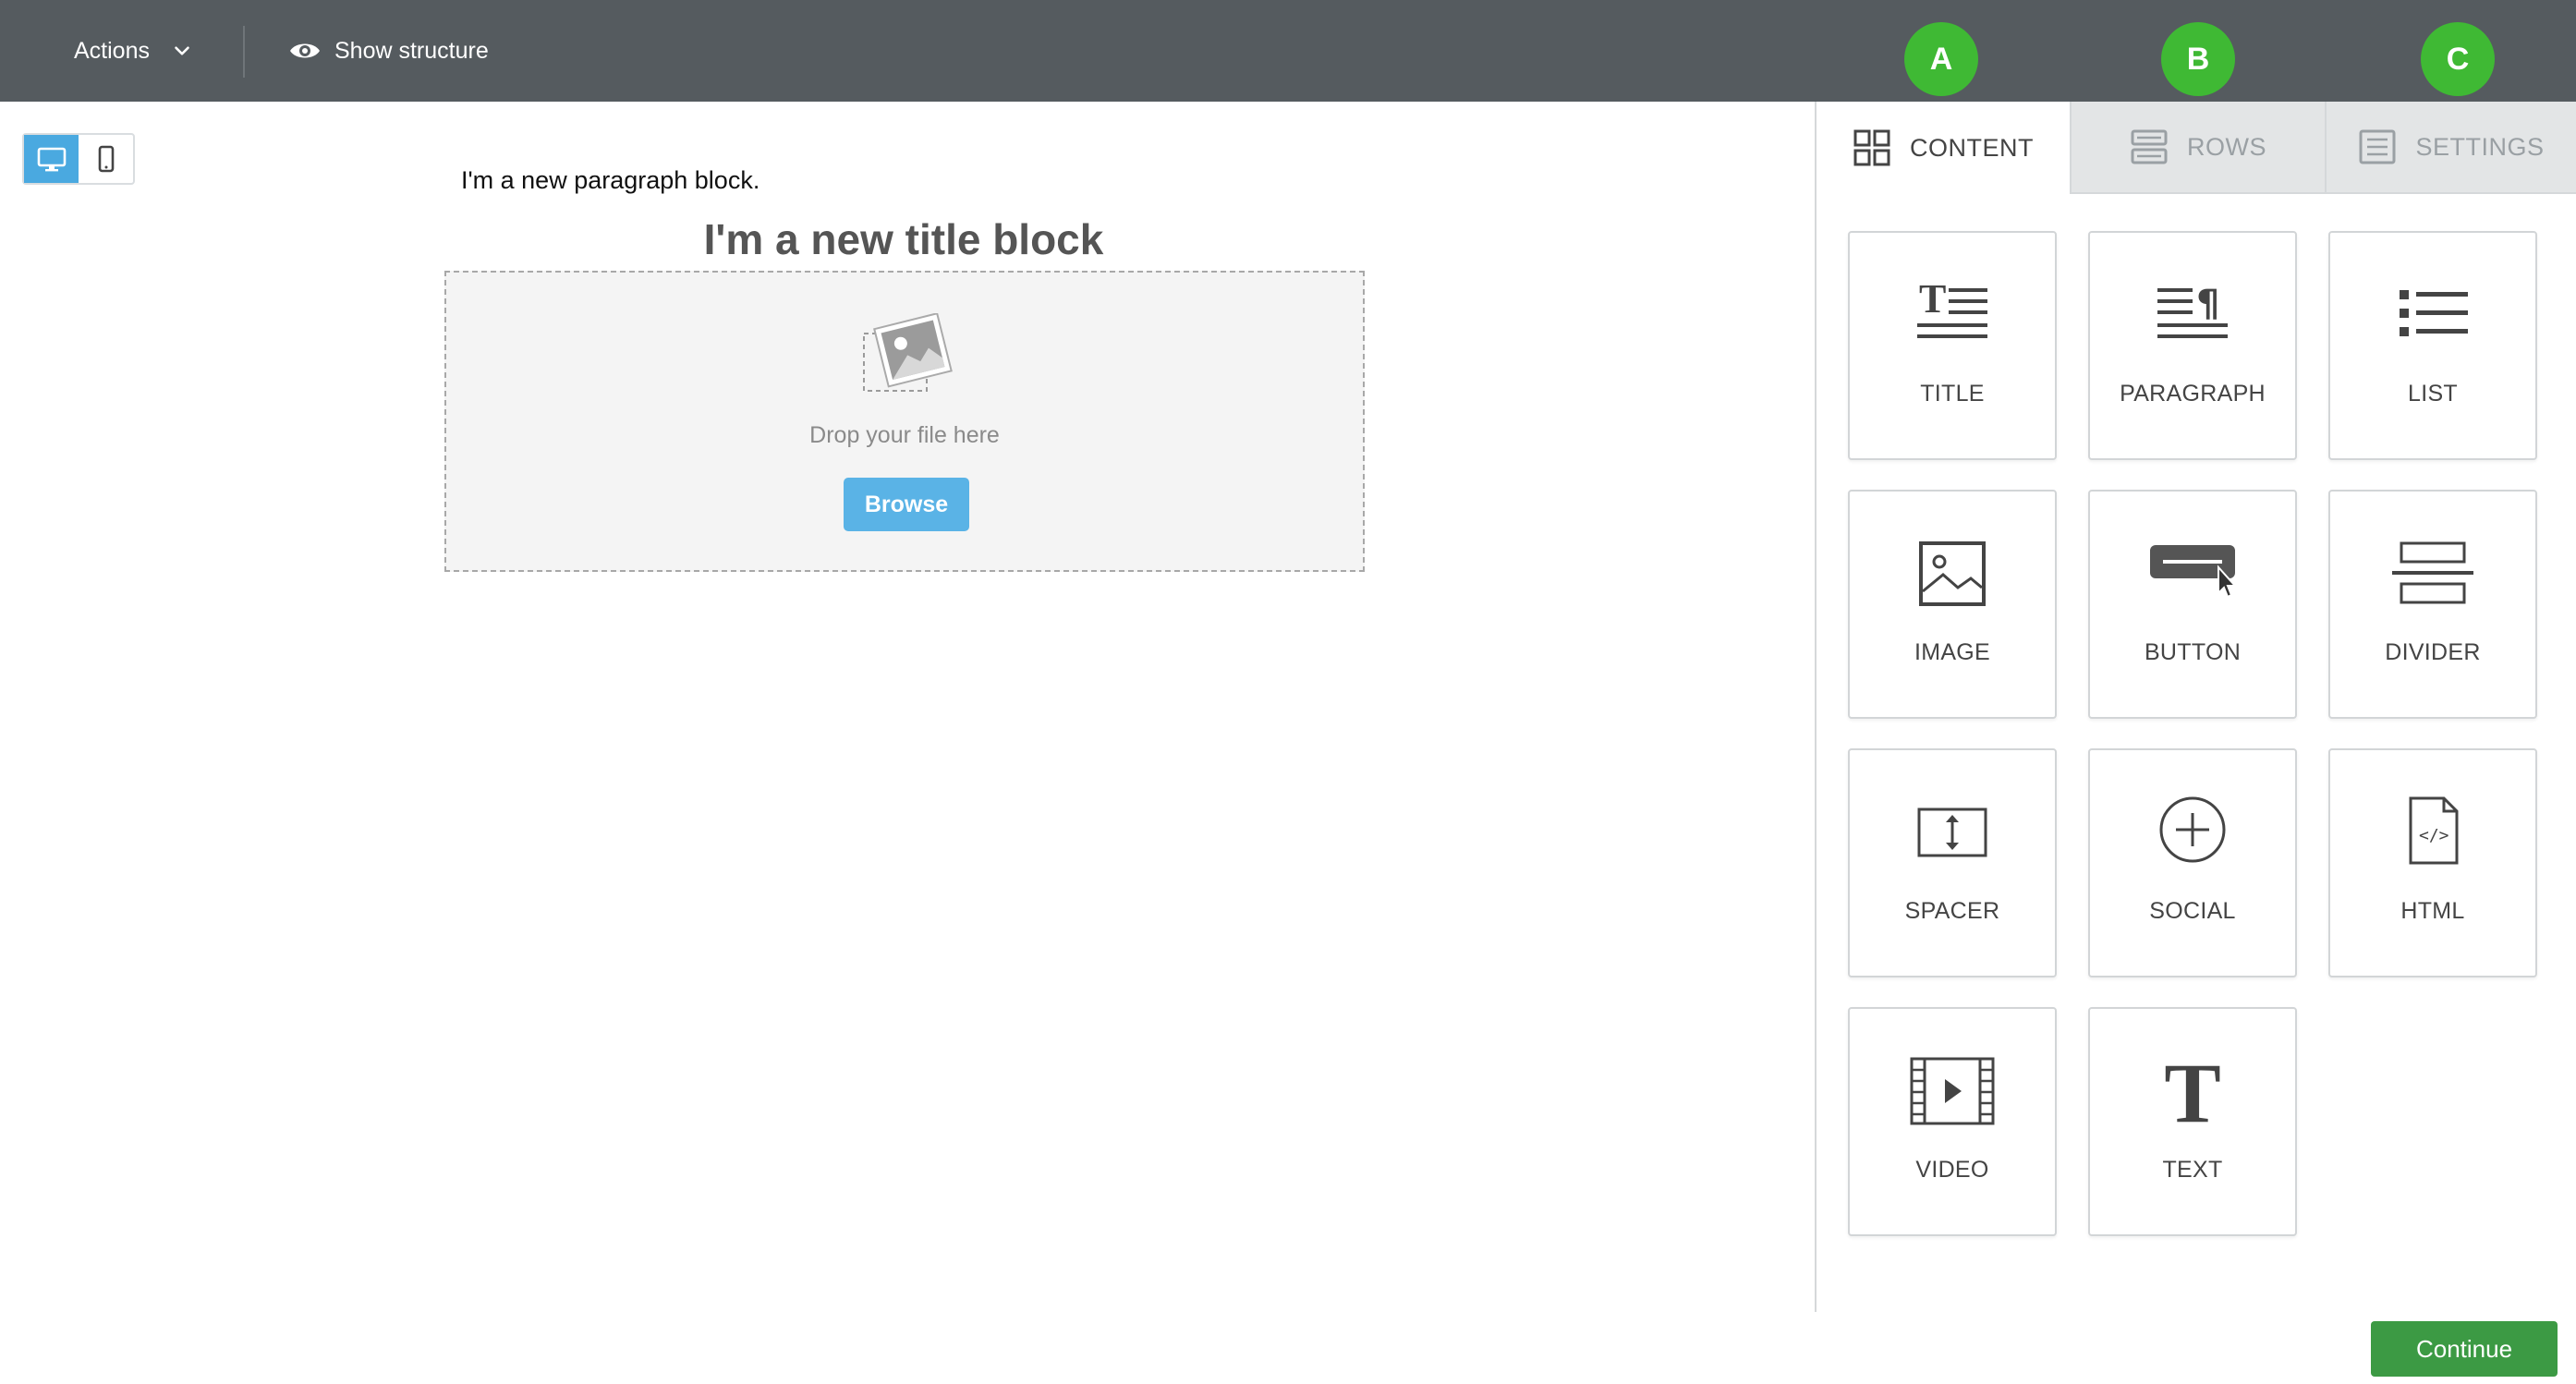 The width and height of the screenshot is (2576, 1384). What do you see at coordinates (2192, 1170) in the screenshot?
I see `block-label-text: TEXT` at bounding box center [2192, 1170].